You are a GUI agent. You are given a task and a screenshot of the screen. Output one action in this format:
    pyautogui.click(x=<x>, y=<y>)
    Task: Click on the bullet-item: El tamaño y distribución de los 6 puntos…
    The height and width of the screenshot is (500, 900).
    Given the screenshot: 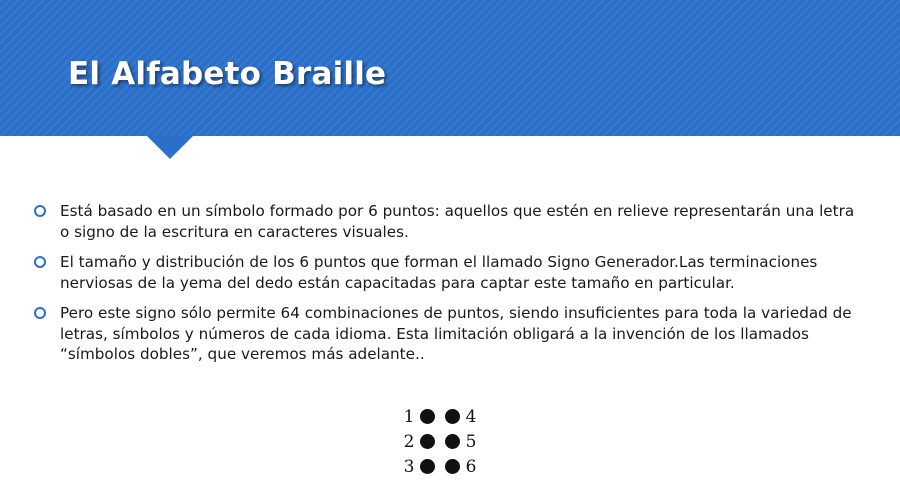 What is the action you would take?
    pyautogui.click(x=449, y=272)
    